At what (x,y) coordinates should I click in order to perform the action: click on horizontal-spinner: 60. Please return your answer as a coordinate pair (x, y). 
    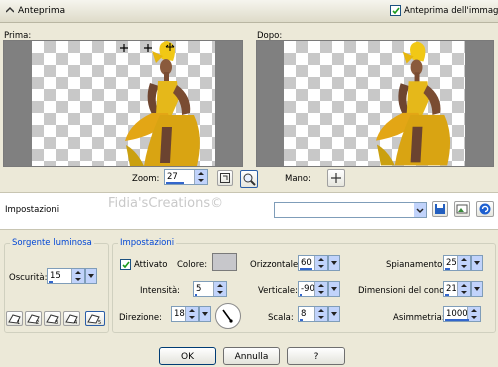
    Looking at the image, I should click on (319, 263).